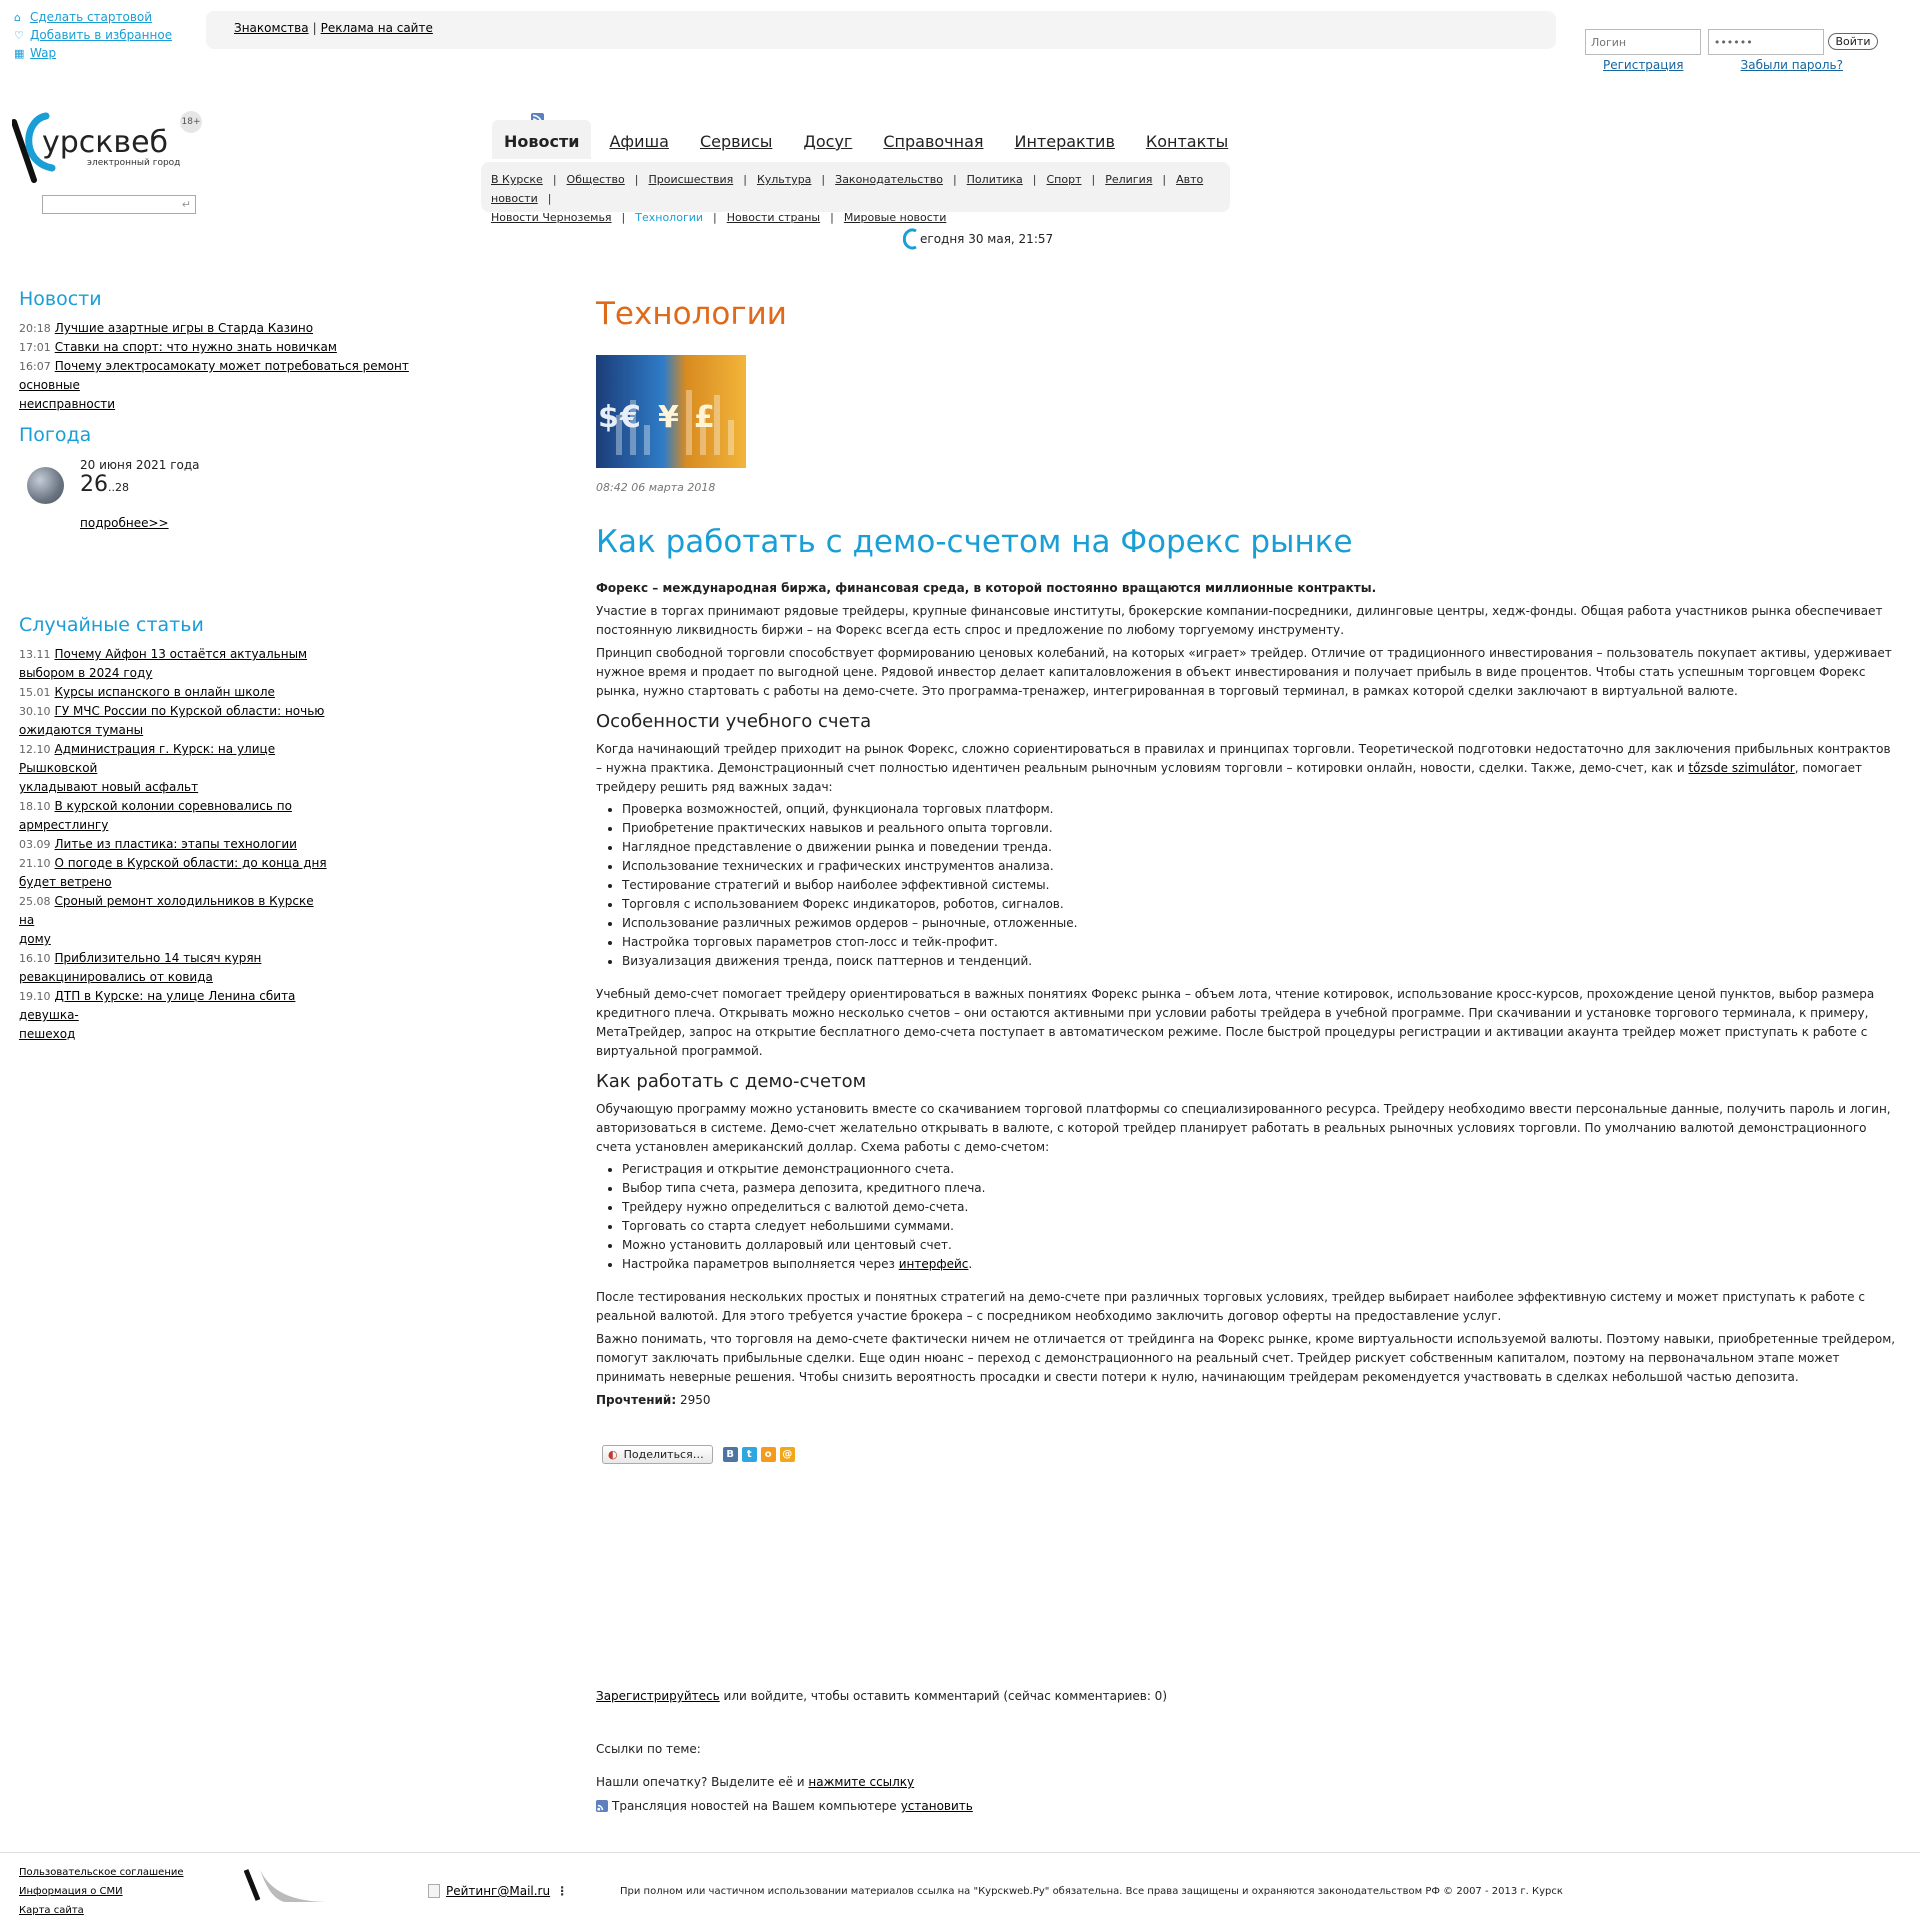 The width and height of the screenshot is (1920, 1931). I want to click on current-date: егодня 30 мая, 21:57, so click(978, 239).